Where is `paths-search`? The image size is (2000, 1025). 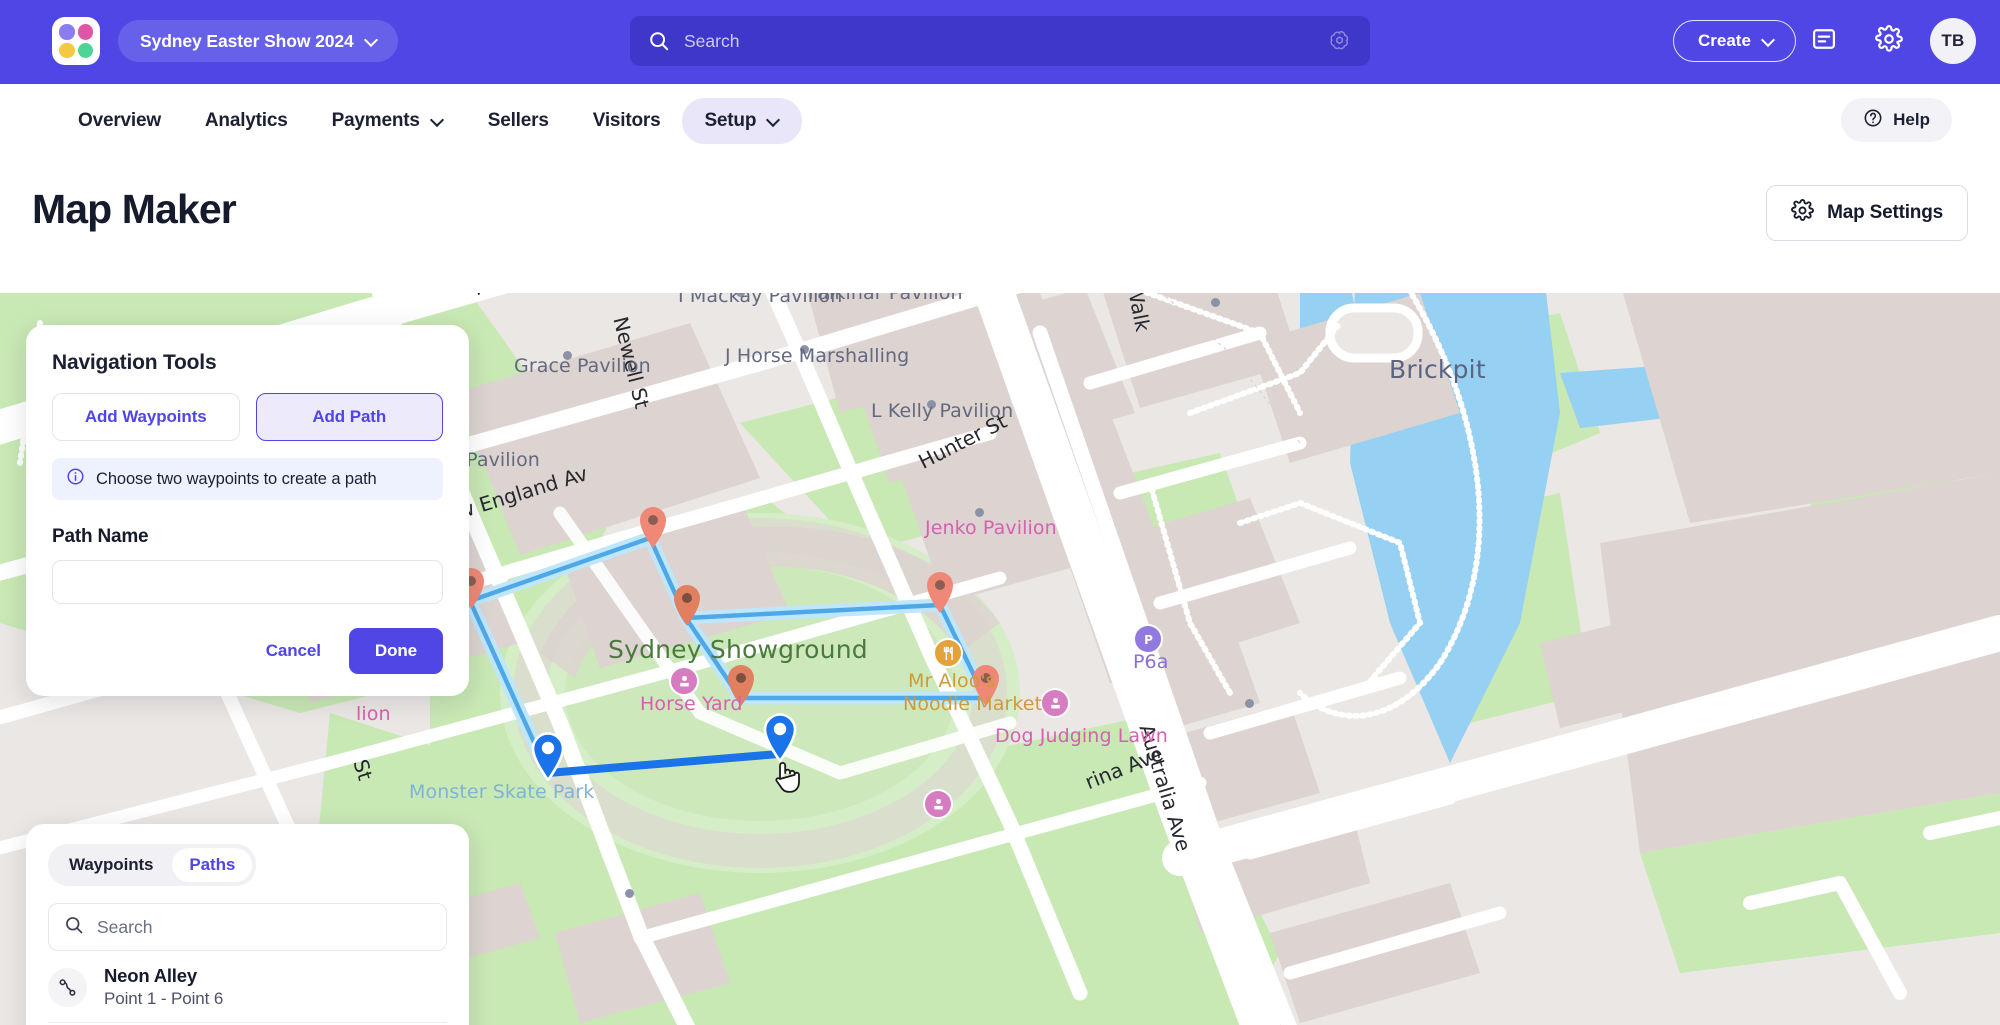 paths-search is located at coordinates (247, 927).